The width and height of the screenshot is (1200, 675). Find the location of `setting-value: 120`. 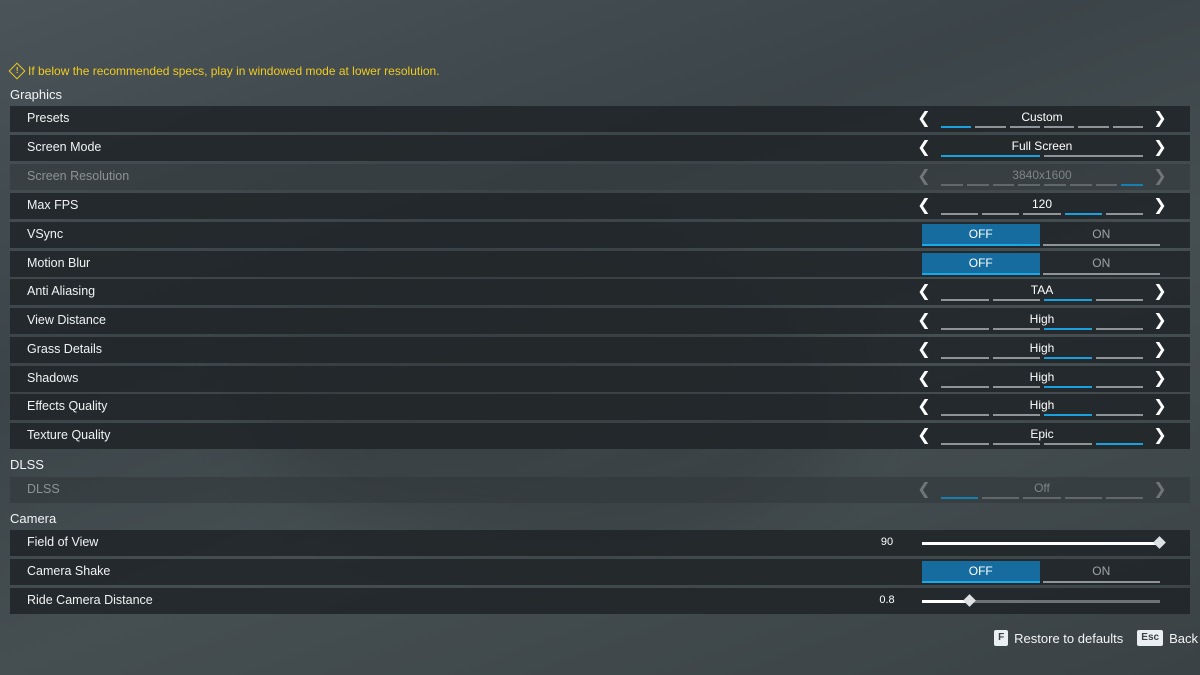

setting-value: 120 is located at coordinates (1042, 204).